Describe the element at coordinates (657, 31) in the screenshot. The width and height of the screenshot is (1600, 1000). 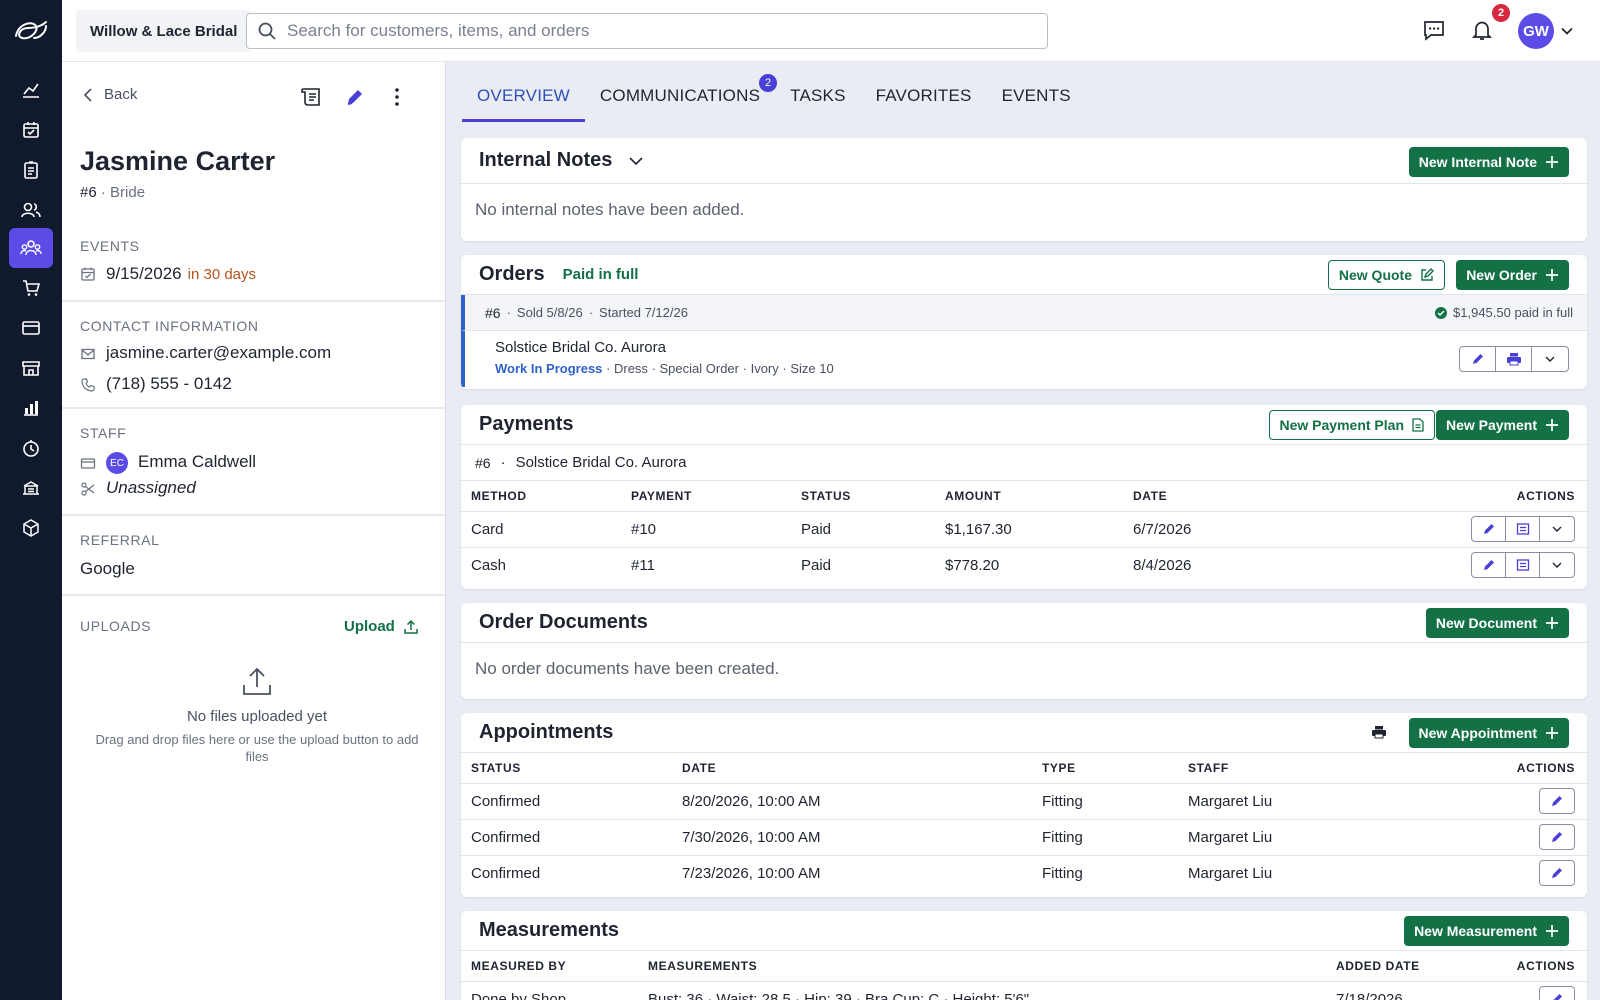
I see `search-input` at that location.